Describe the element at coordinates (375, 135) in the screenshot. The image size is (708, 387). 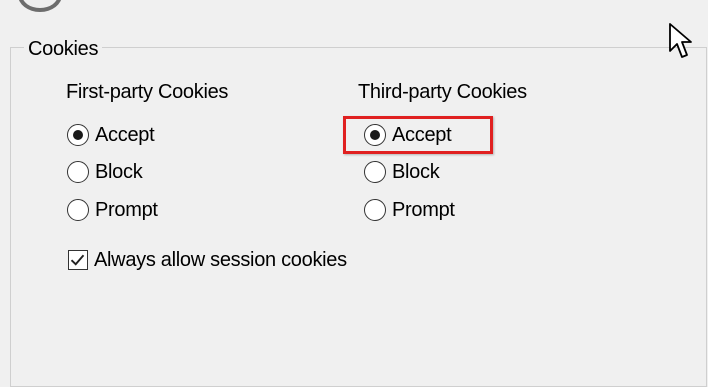
I see `third-party-accept-radio` at that location.